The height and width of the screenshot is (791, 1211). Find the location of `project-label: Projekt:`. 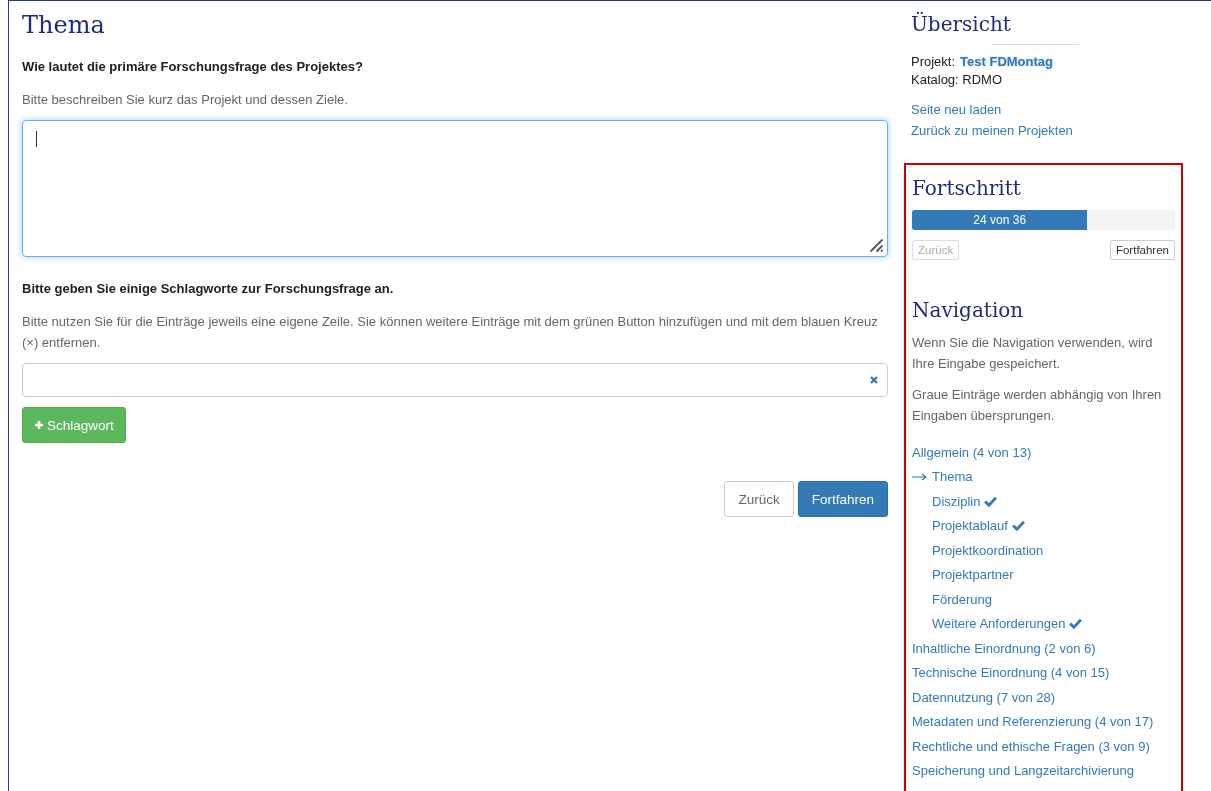

project-label: Projekt: is located at coordinates (933, 62).